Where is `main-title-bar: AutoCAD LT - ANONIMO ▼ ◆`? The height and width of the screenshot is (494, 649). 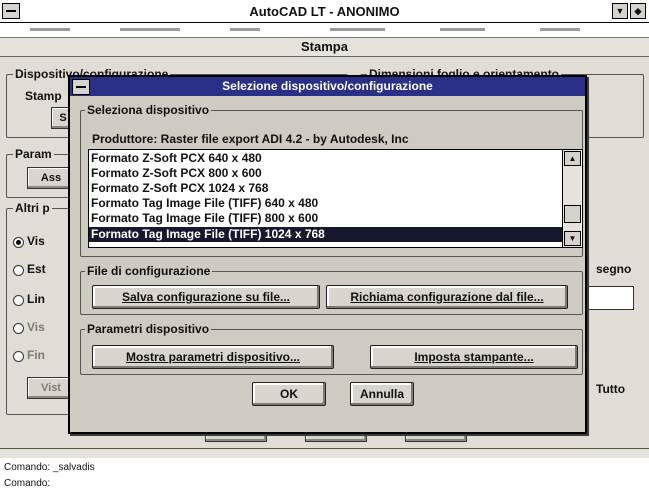 main-title-bar: AutoCAD LT - ANONIMO ▼ ◆ is located at coordinates (324, 11).